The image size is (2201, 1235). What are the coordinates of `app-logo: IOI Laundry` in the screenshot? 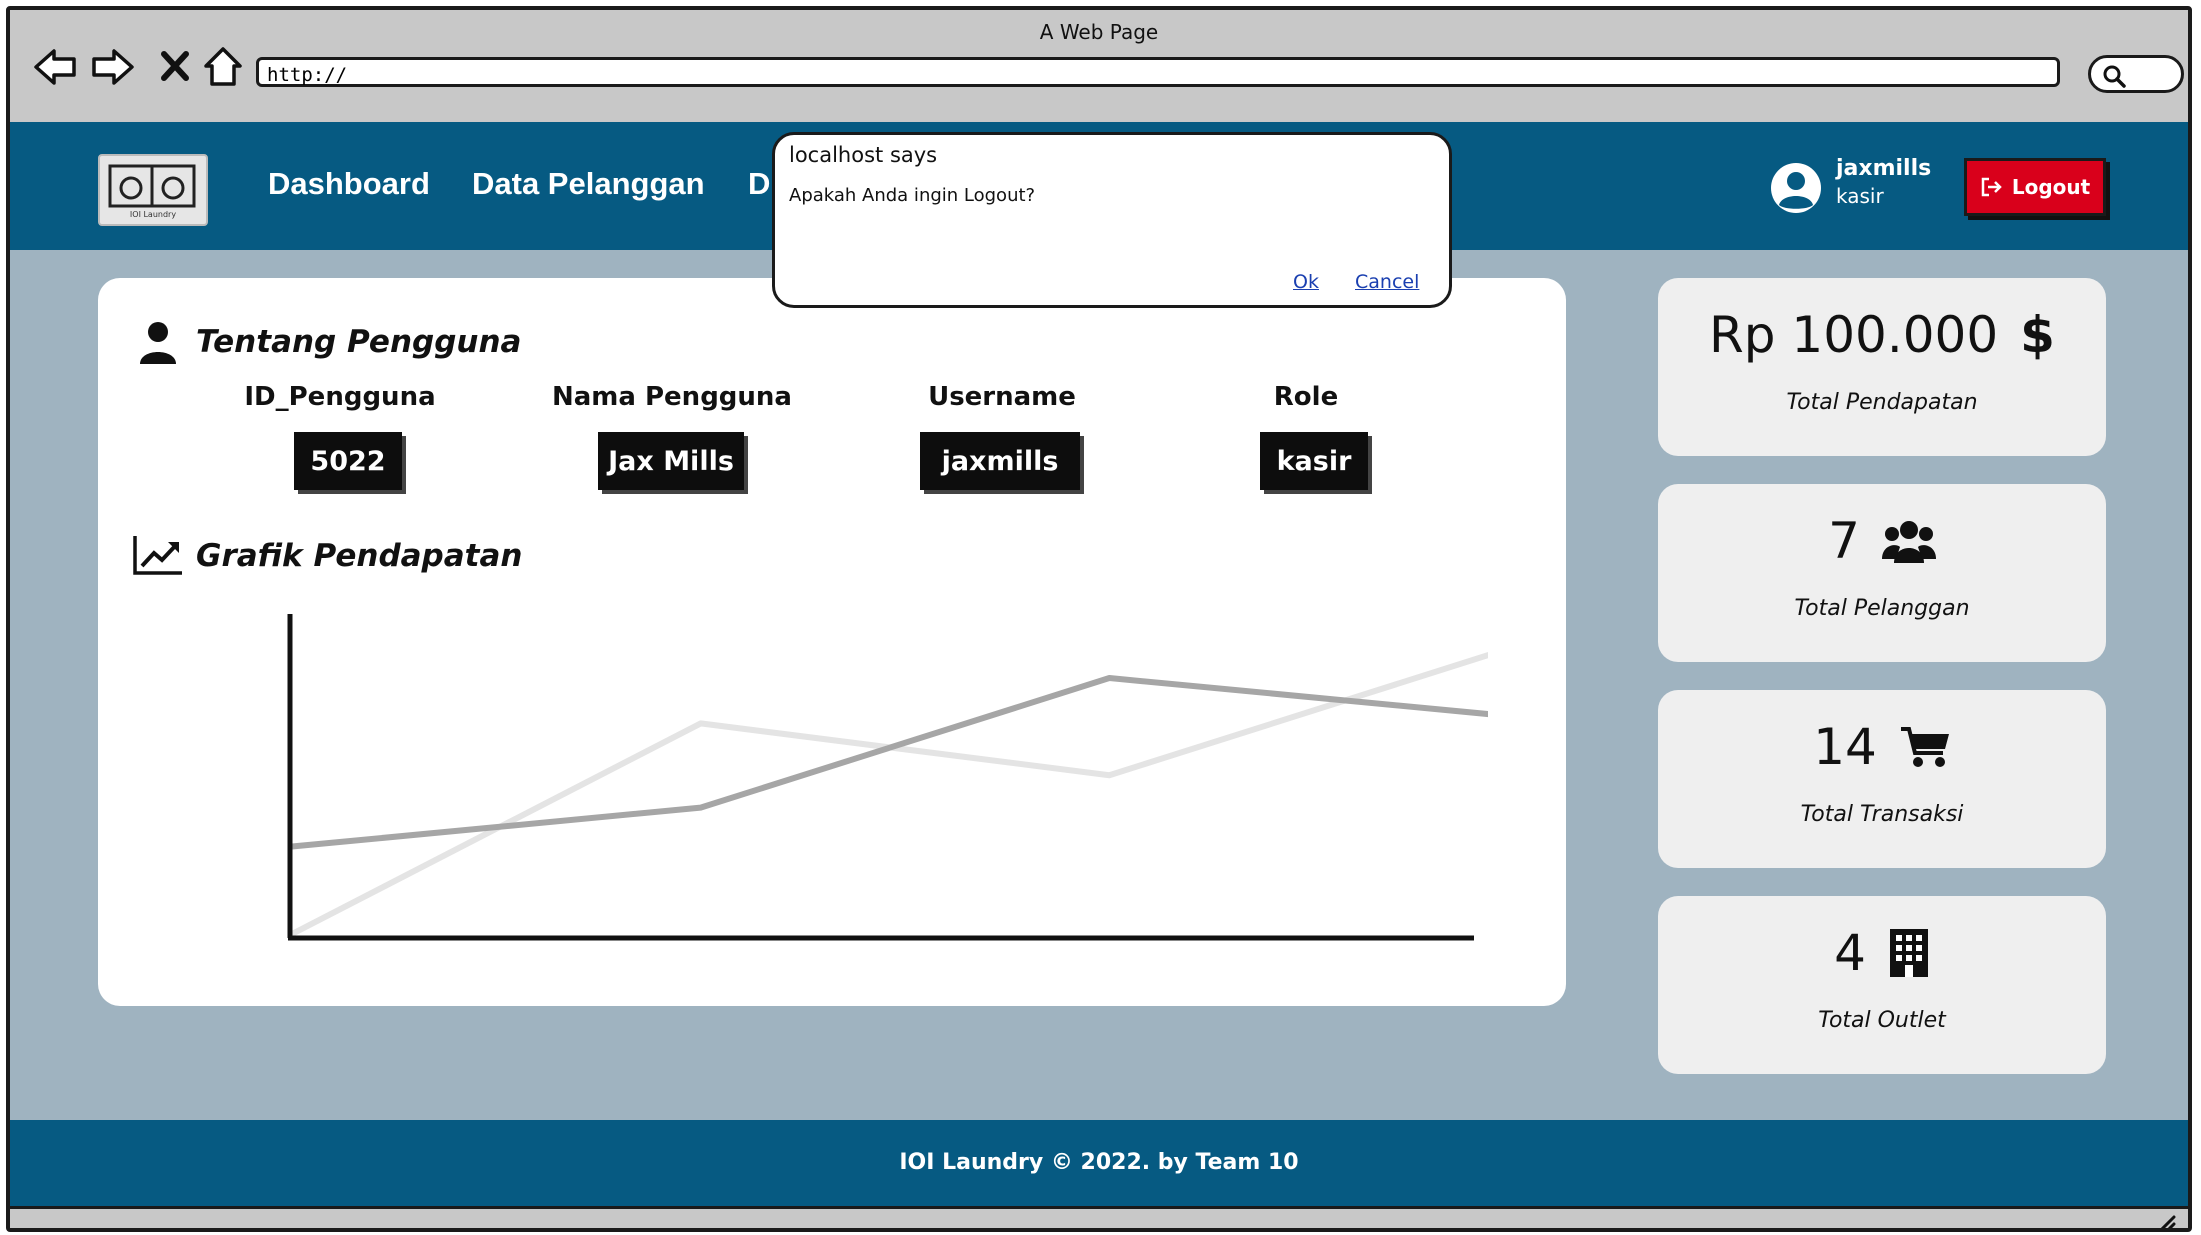 It's located at (153, 190).